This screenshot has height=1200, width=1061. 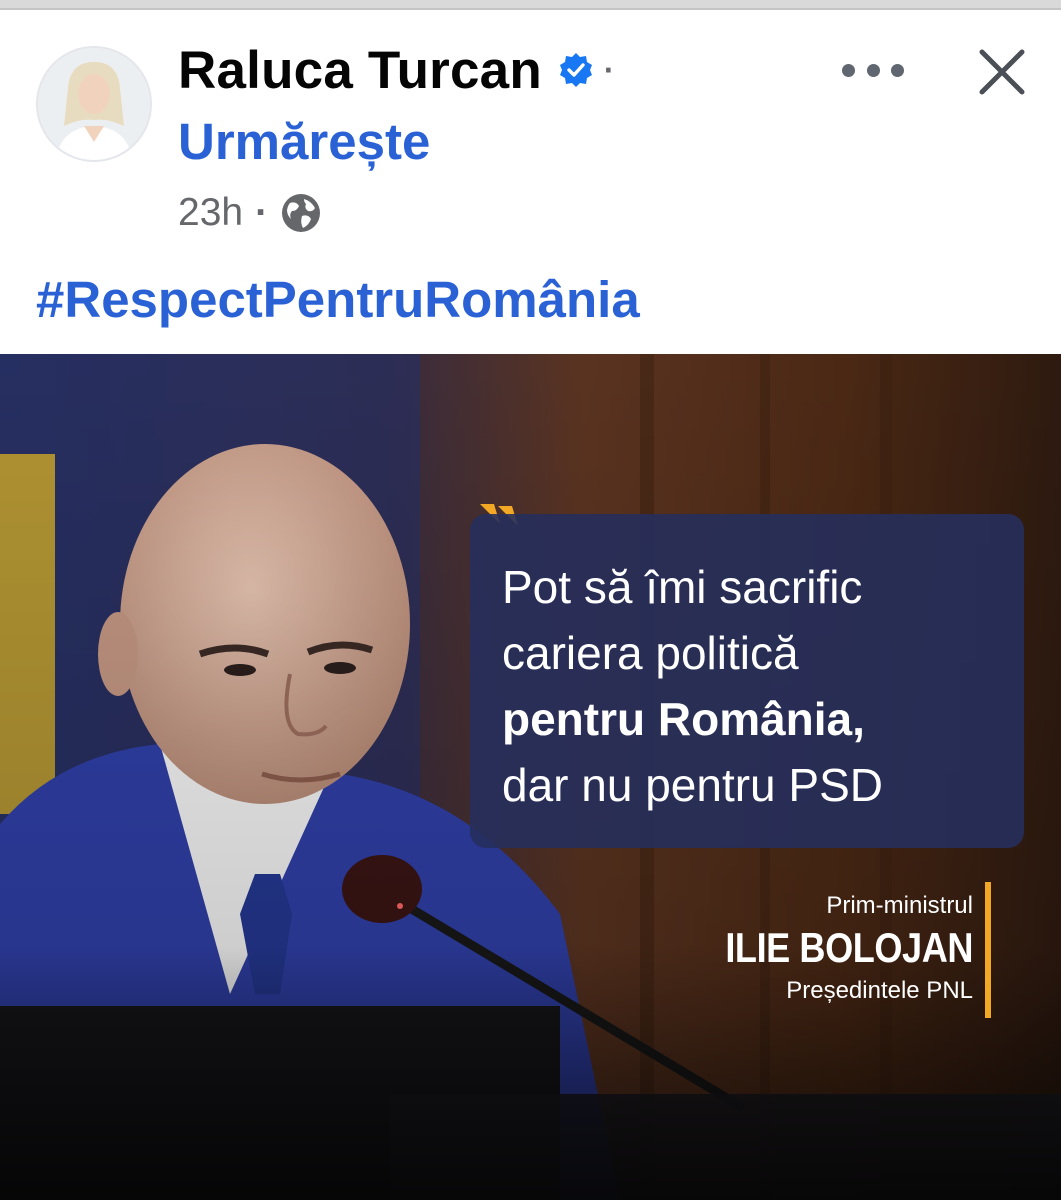 I want to click on top-divider, so click(x=530, y=5).